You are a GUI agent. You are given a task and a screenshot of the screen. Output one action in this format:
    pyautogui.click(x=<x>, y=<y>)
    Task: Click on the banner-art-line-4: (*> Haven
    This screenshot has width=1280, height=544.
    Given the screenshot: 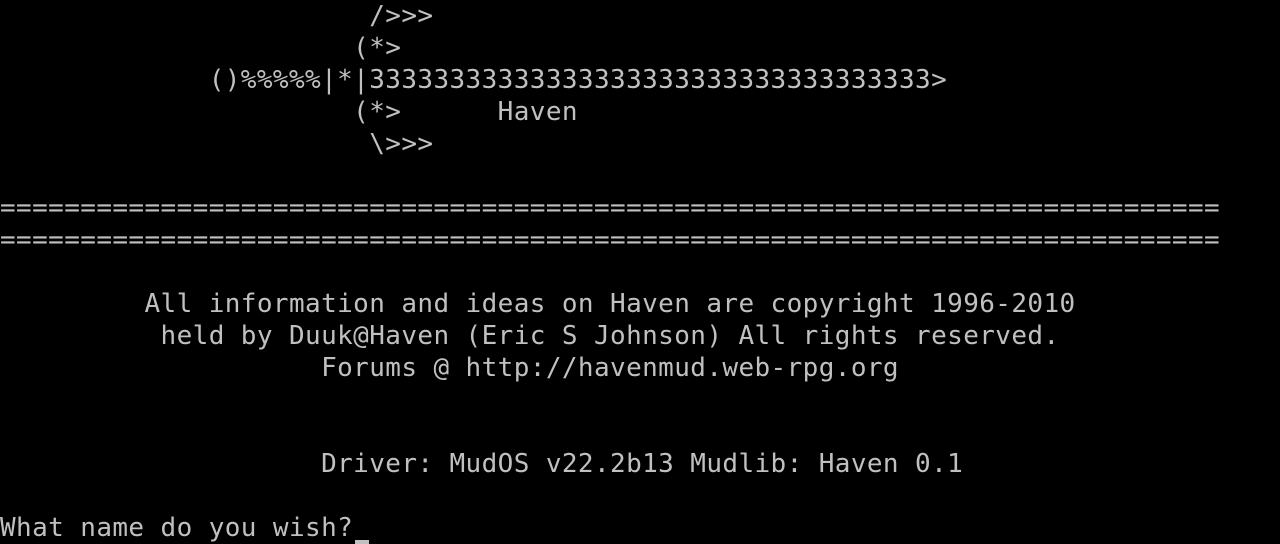 What is the action you would take?
    pyautogui.click(x=289, y=112)
    